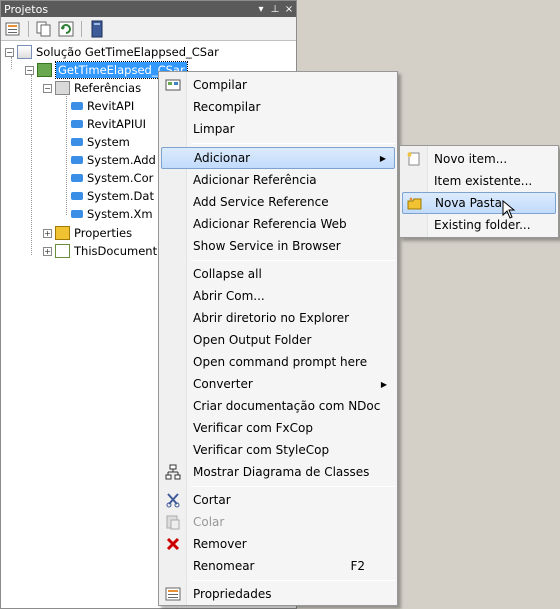 The image size is (560, 609). Describe the element at coordinates (267, 246) in the screenshot. I see `menu-item-label: Show Service in Browser` at that location.